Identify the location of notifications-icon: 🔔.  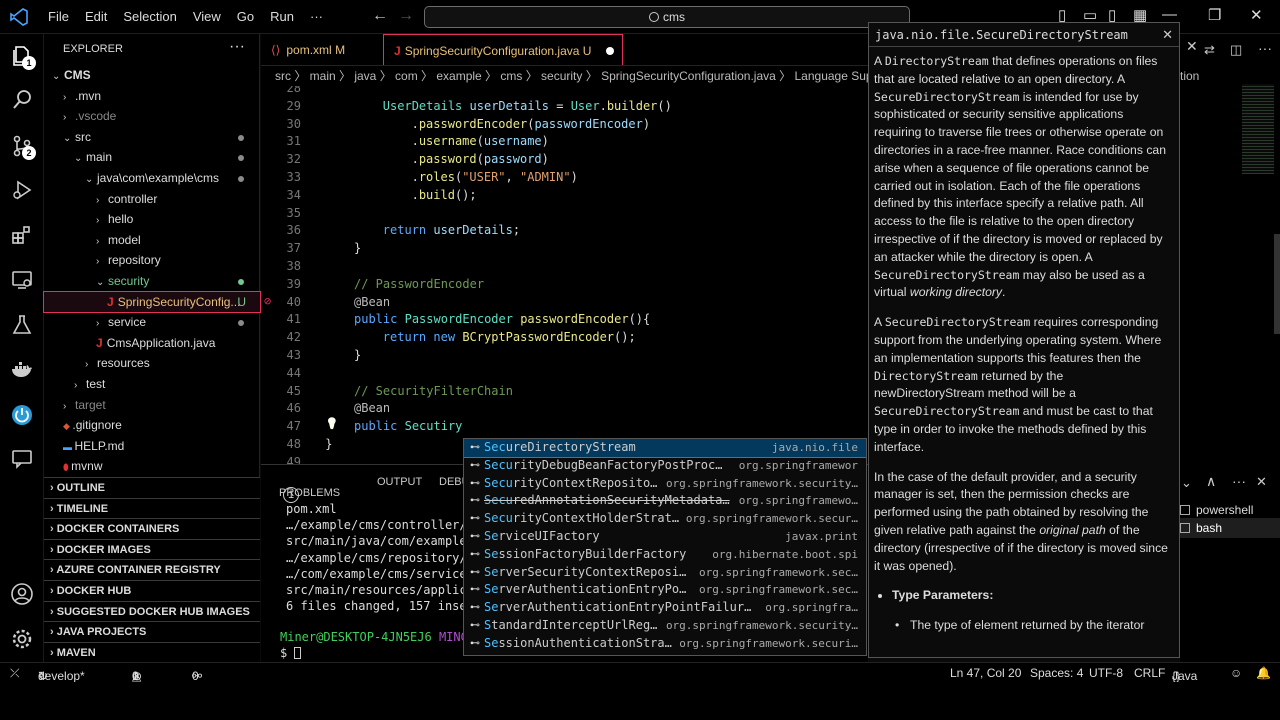
(1263, 673).